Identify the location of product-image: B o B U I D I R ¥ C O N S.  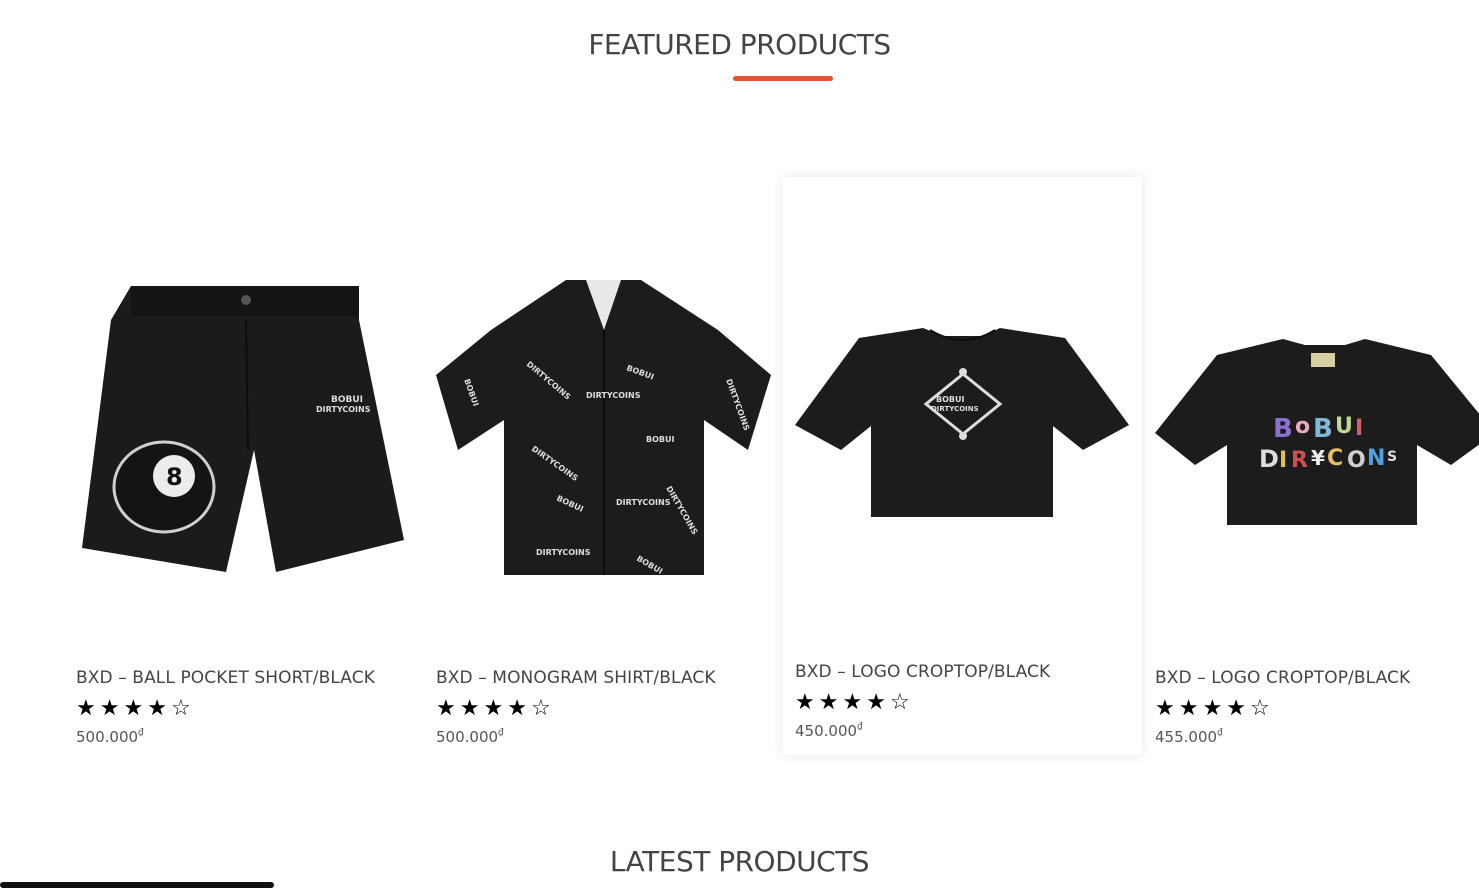
(1317, 435).